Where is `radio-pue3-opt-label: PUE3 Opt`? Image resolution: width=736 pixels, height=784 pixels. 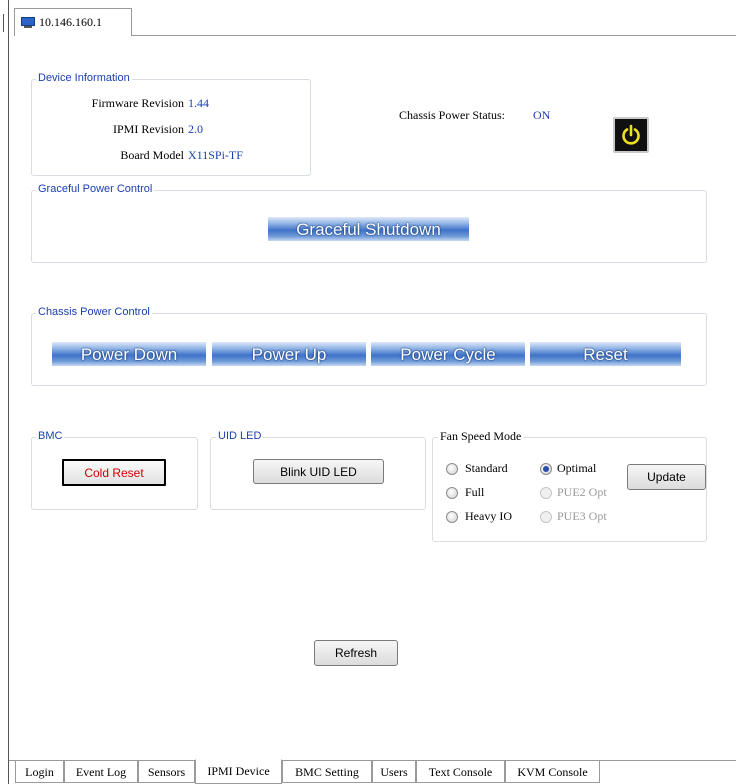
radio-pue3-opt-label: PUE3 Opt is located at coordinates (582, 516).